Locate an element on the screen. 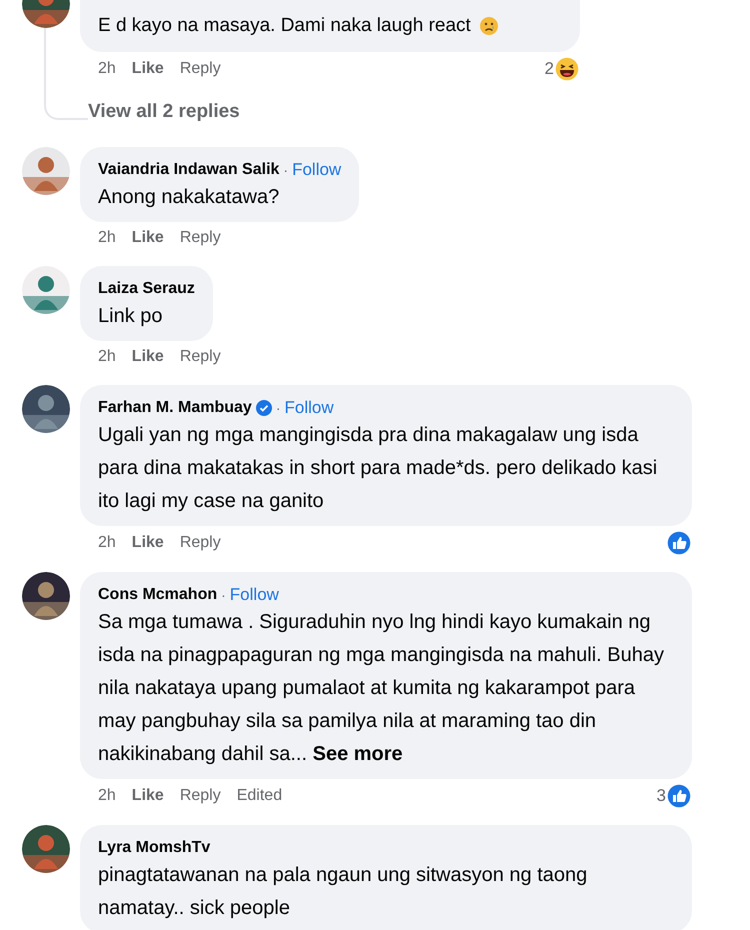 The width and height of the screenshot is (750, 930). author-name: Vaiandria Indawan Salik is located at coordinates (189, 169).